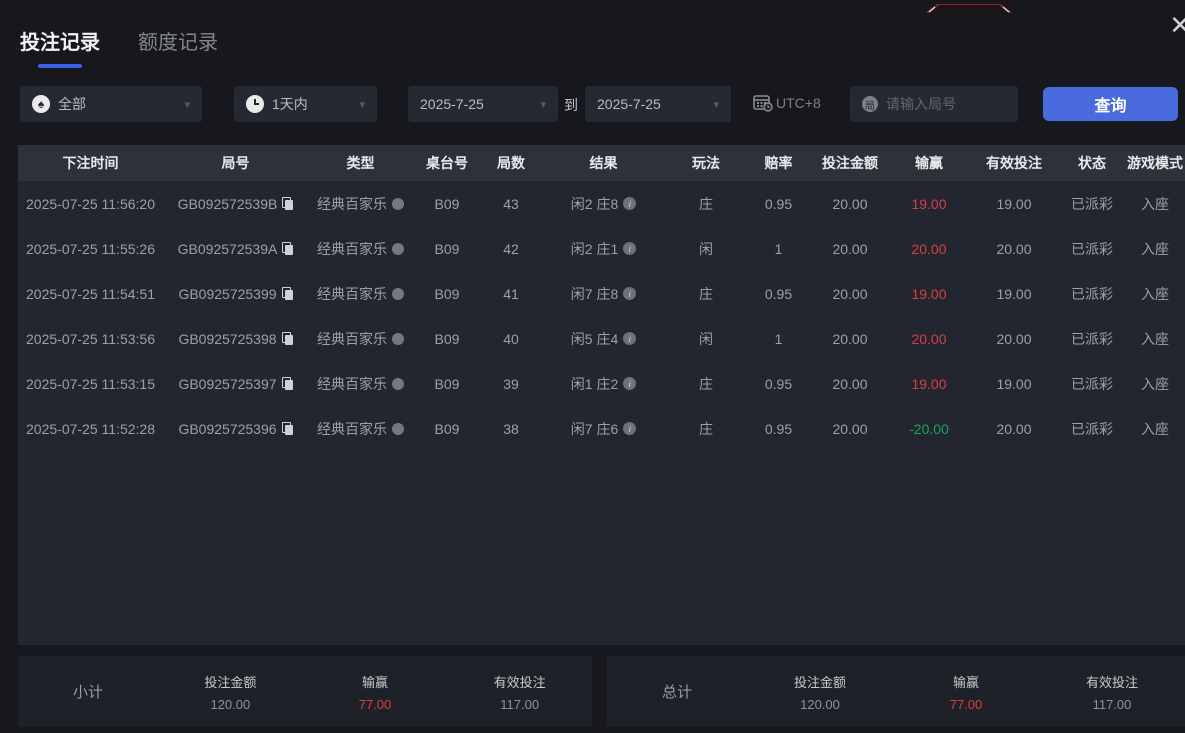  Describe the element at coordinates (870, 104) in the screenshot. I see `round-icon: 局` at that location.